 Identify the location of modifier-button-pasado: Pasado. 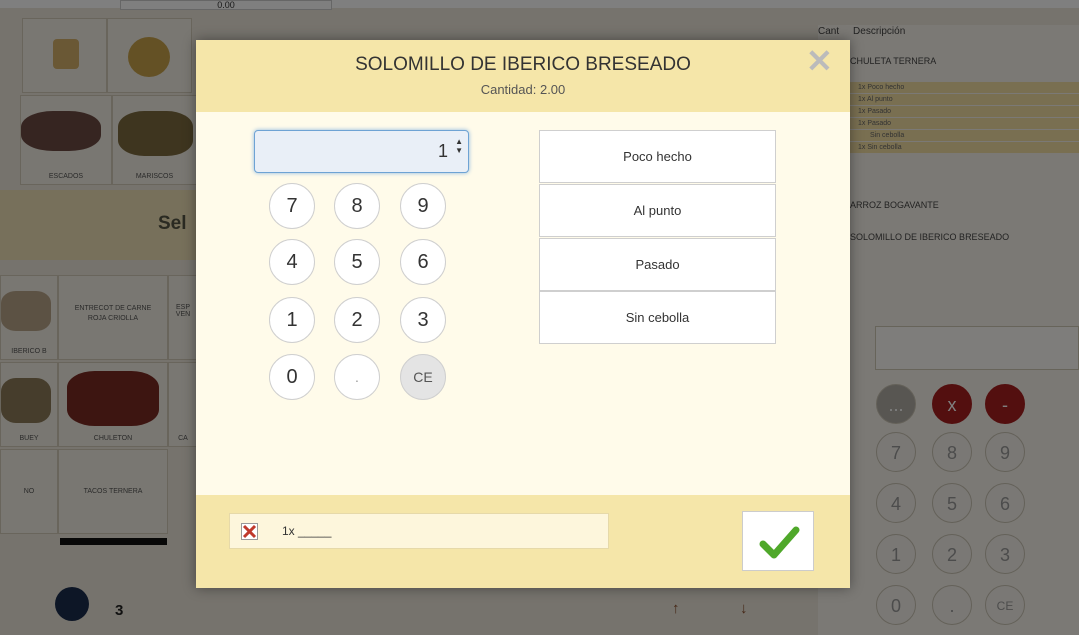
(657, 264).